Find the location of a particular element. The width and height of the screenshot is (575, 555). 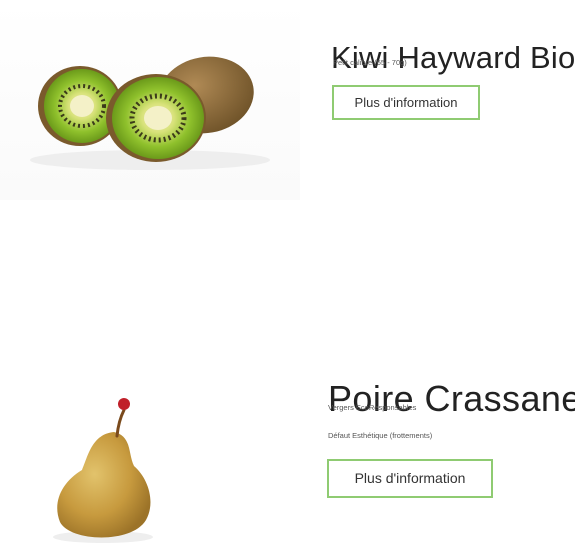

product-title: Poire Crassane is located at coordinates (451, 398).